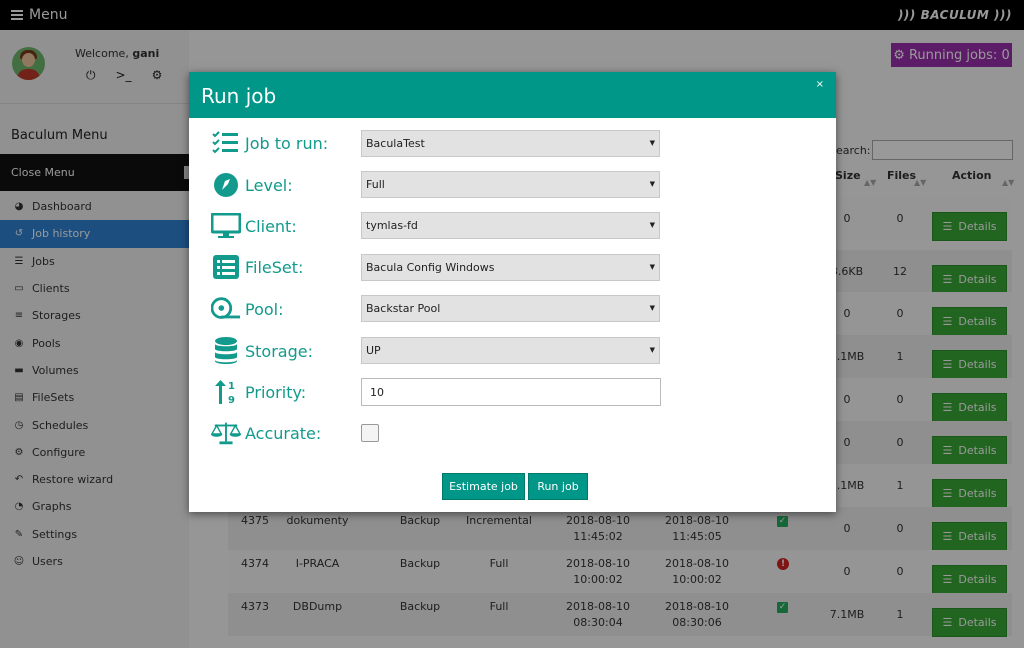  What do you see at coordinates (558, 486) in the screenshot?
I see `run-job-button: Run job` at bounding box center [558, 486].